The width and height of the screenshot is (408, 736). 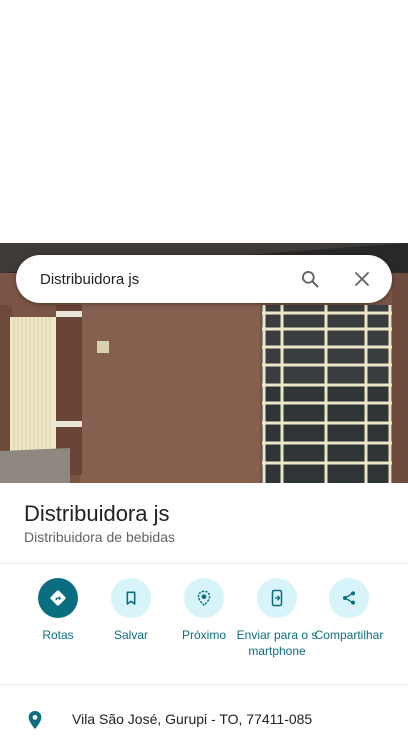 I want to click on save-button: Salvar, so click(x=131, y=610).